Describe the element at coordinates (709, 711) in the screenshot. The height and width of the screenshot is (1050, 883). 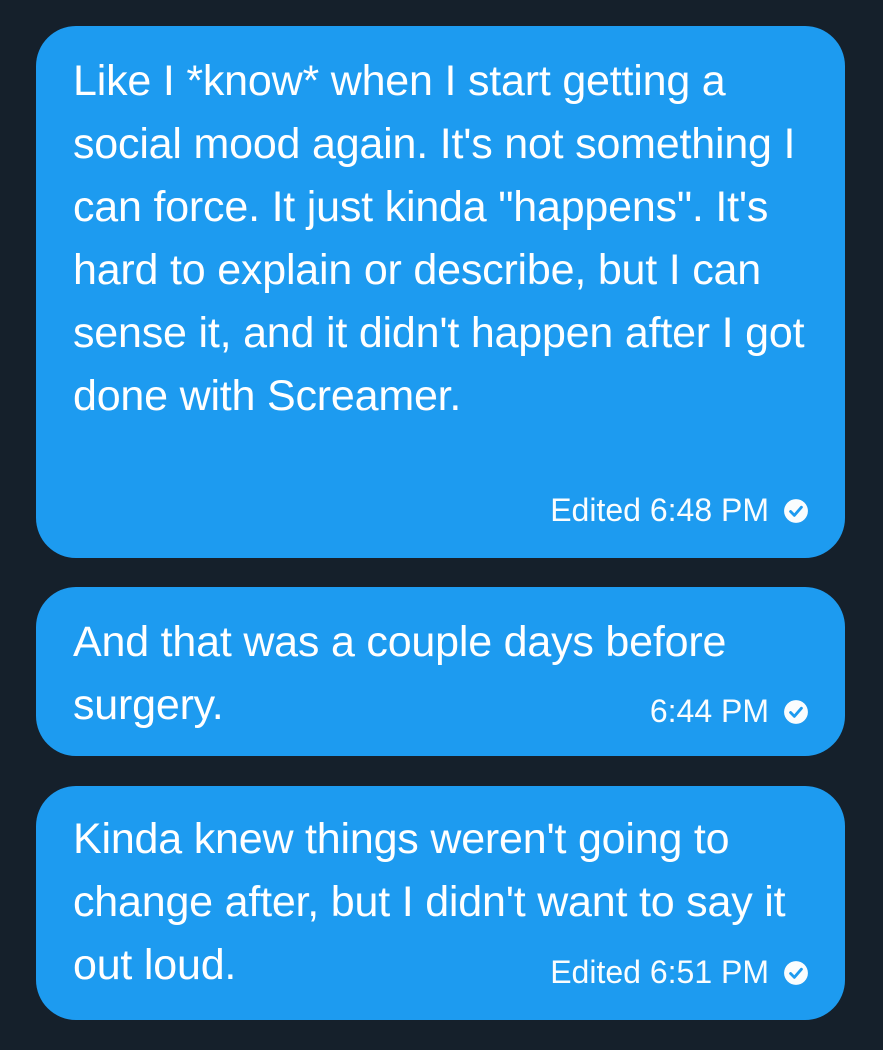
I see `message-status: 6:44 PM` at that location.